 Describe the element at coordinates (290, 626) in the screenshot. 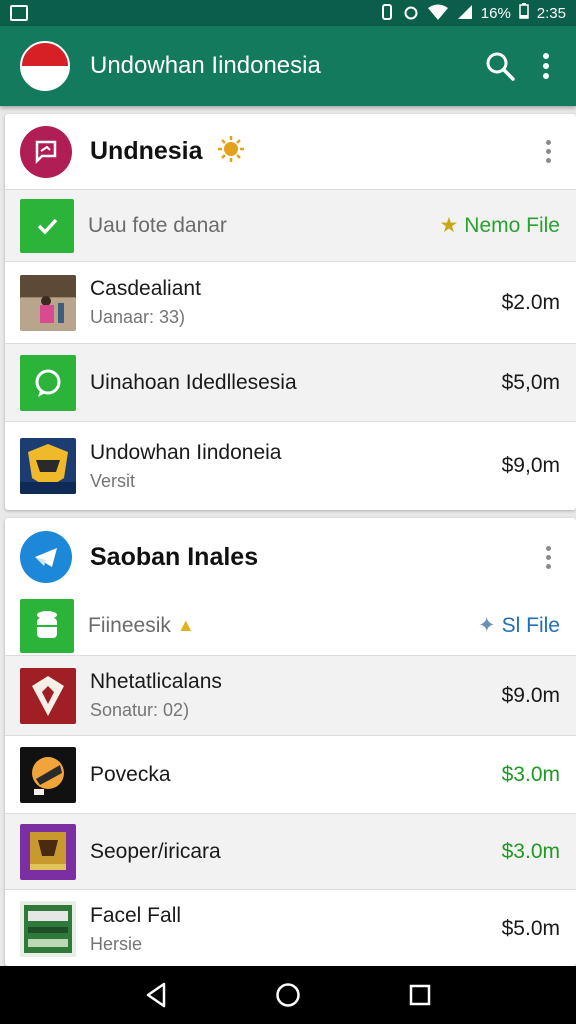

I see `file-row: Fiineesik ▲ ✦ Sl File` at that location.